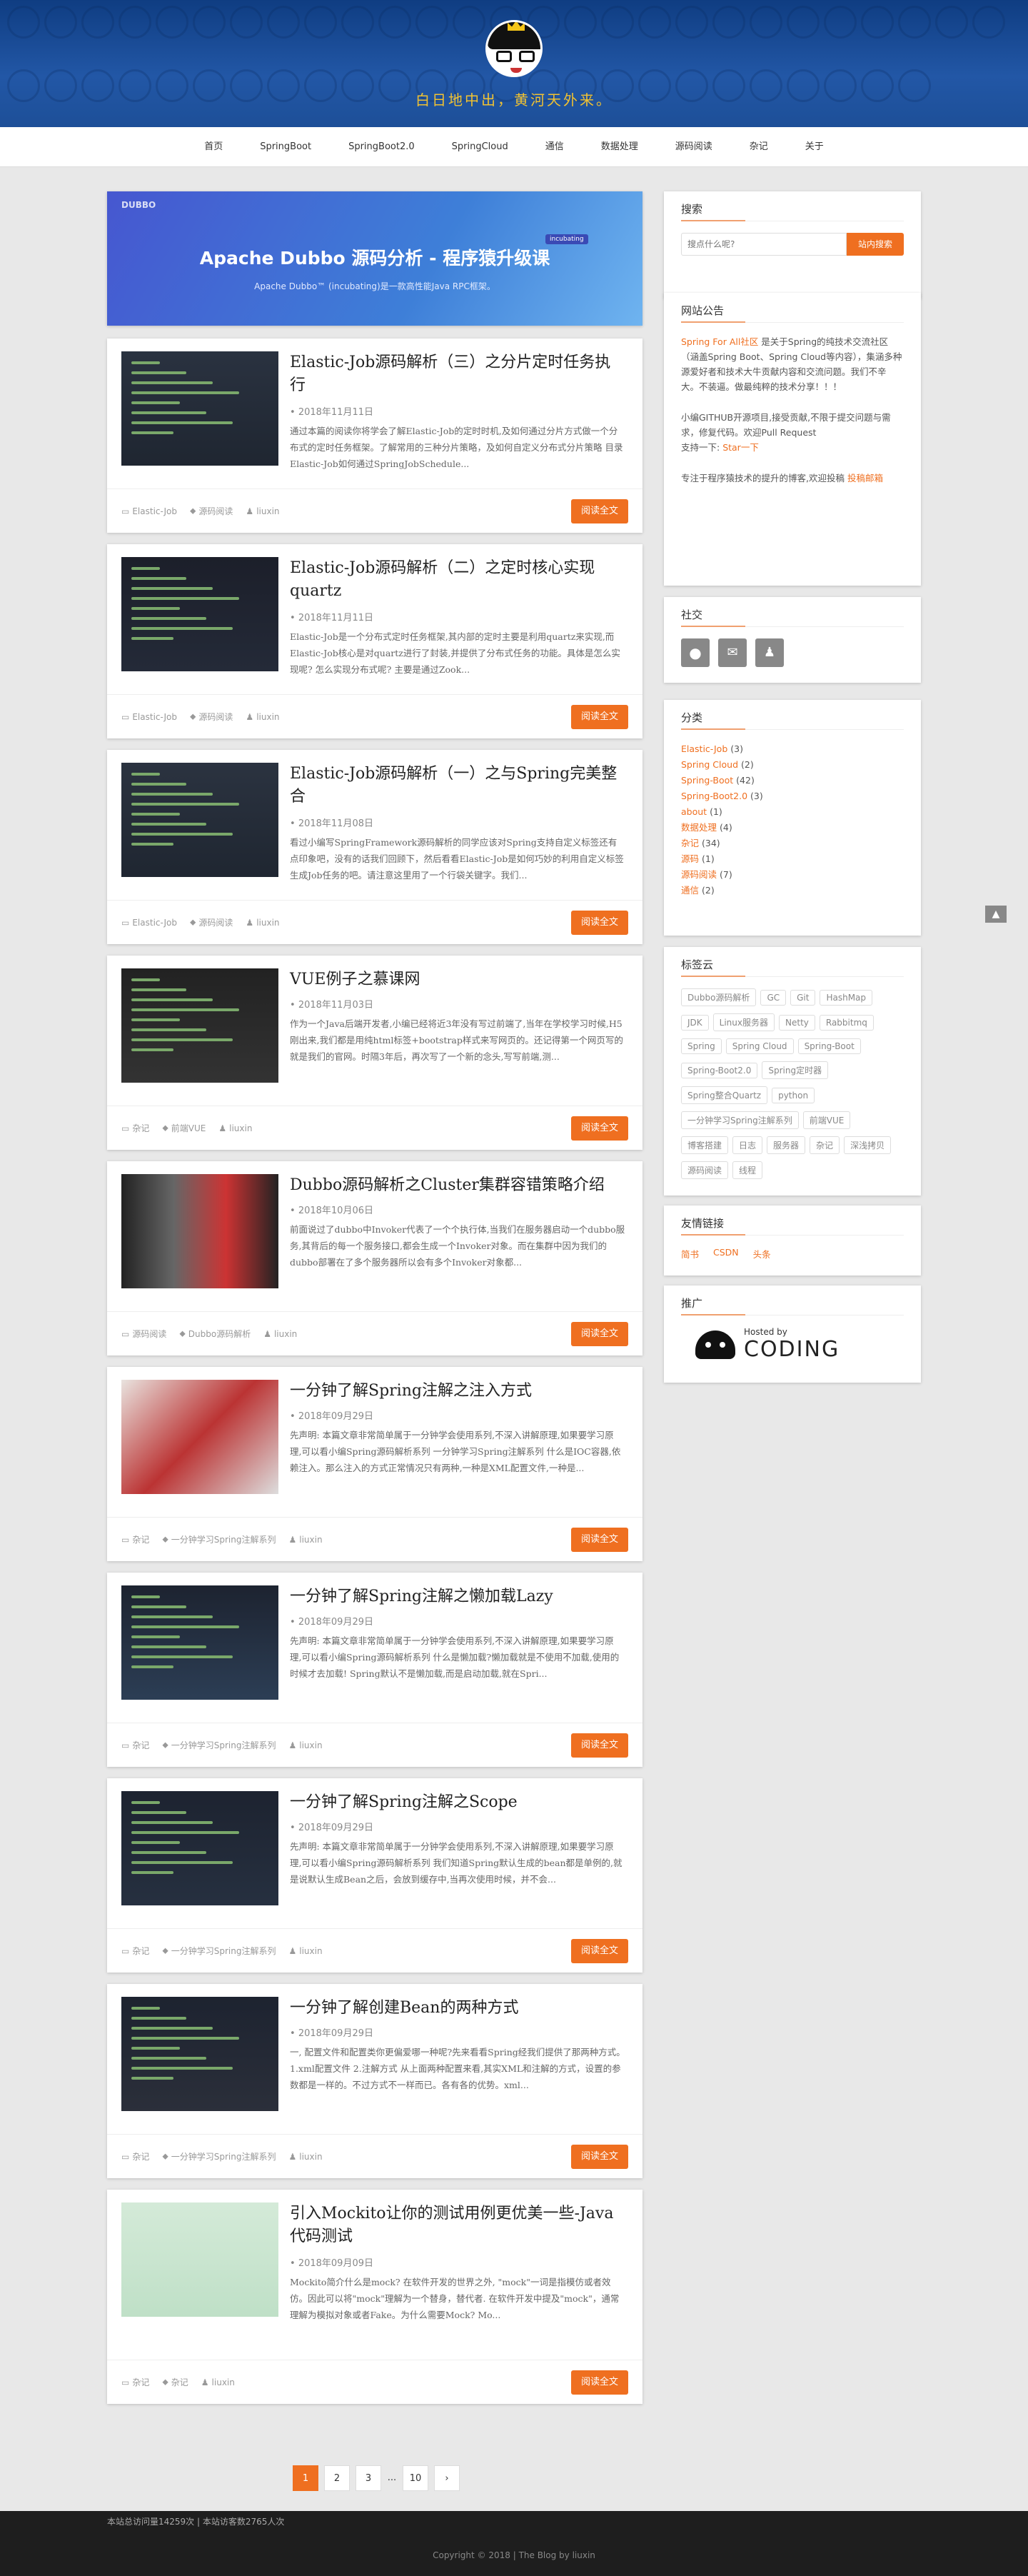 The height and width of the screenshot is (2576, 1028). What do you see at coordinates (719, 997) in the screenshot?
I see `tag-item: Dubbo源码解析` at bounding box center [719, 997].